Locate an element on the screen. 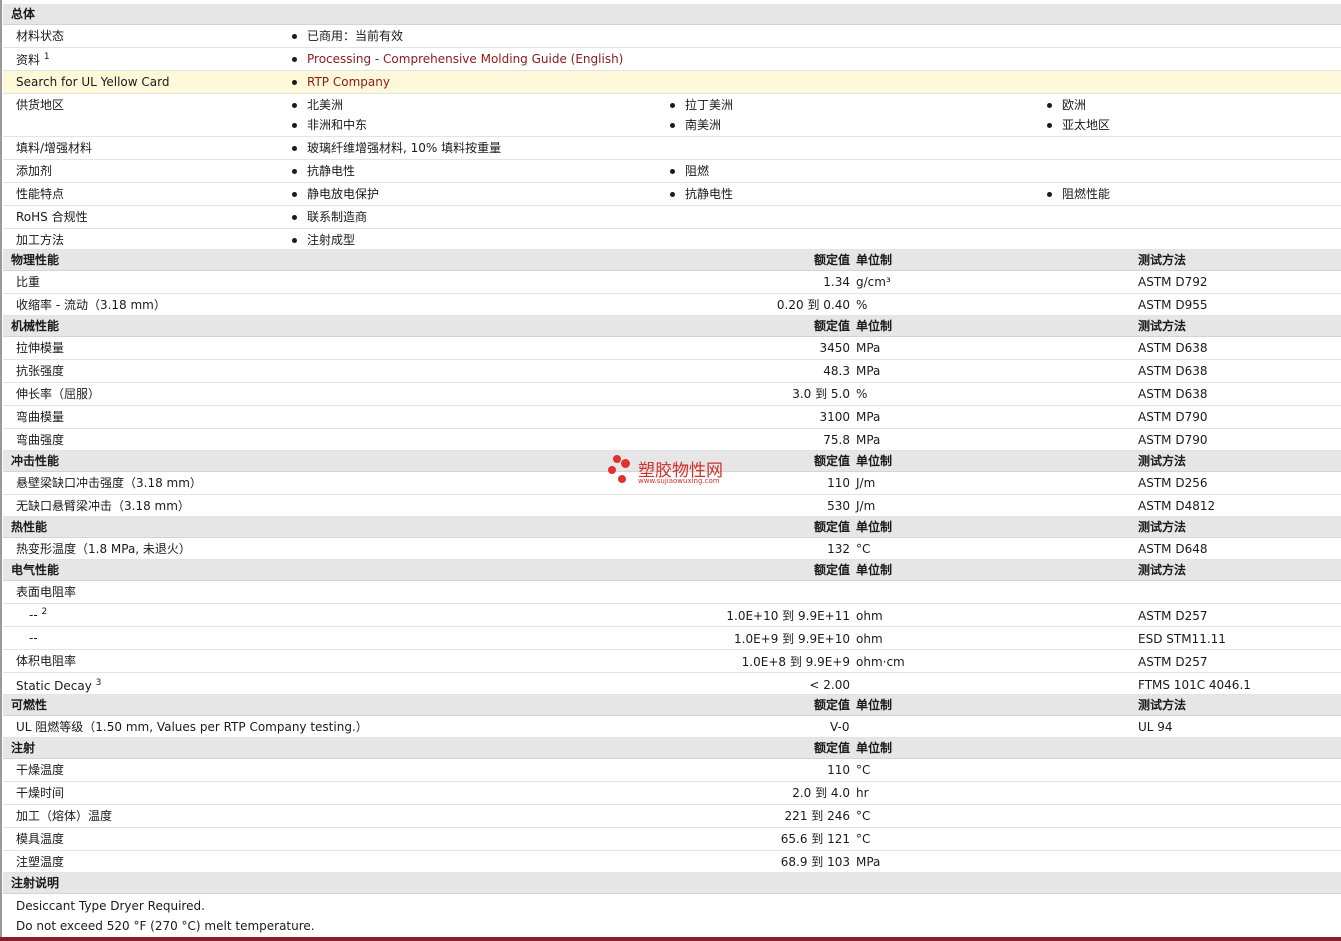 The width and height of the screenshot is (1341, 941). row-label: 添加剂 is located at coordinates (34, 171).